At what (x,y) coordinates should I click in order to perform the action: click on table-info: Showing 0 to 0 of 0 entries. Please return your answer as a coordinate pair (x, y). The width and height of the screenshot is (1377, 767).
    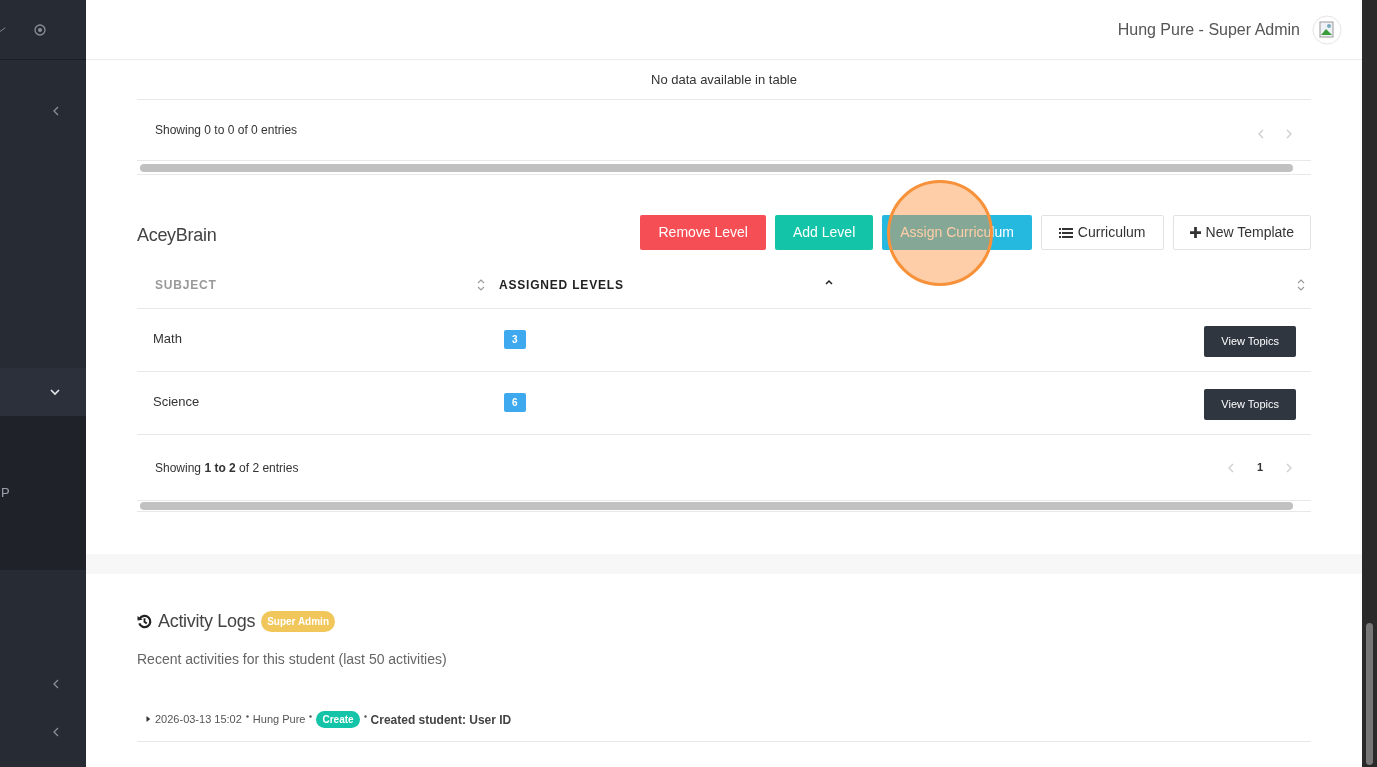
    Looking at the image, I should click on (226, 130).